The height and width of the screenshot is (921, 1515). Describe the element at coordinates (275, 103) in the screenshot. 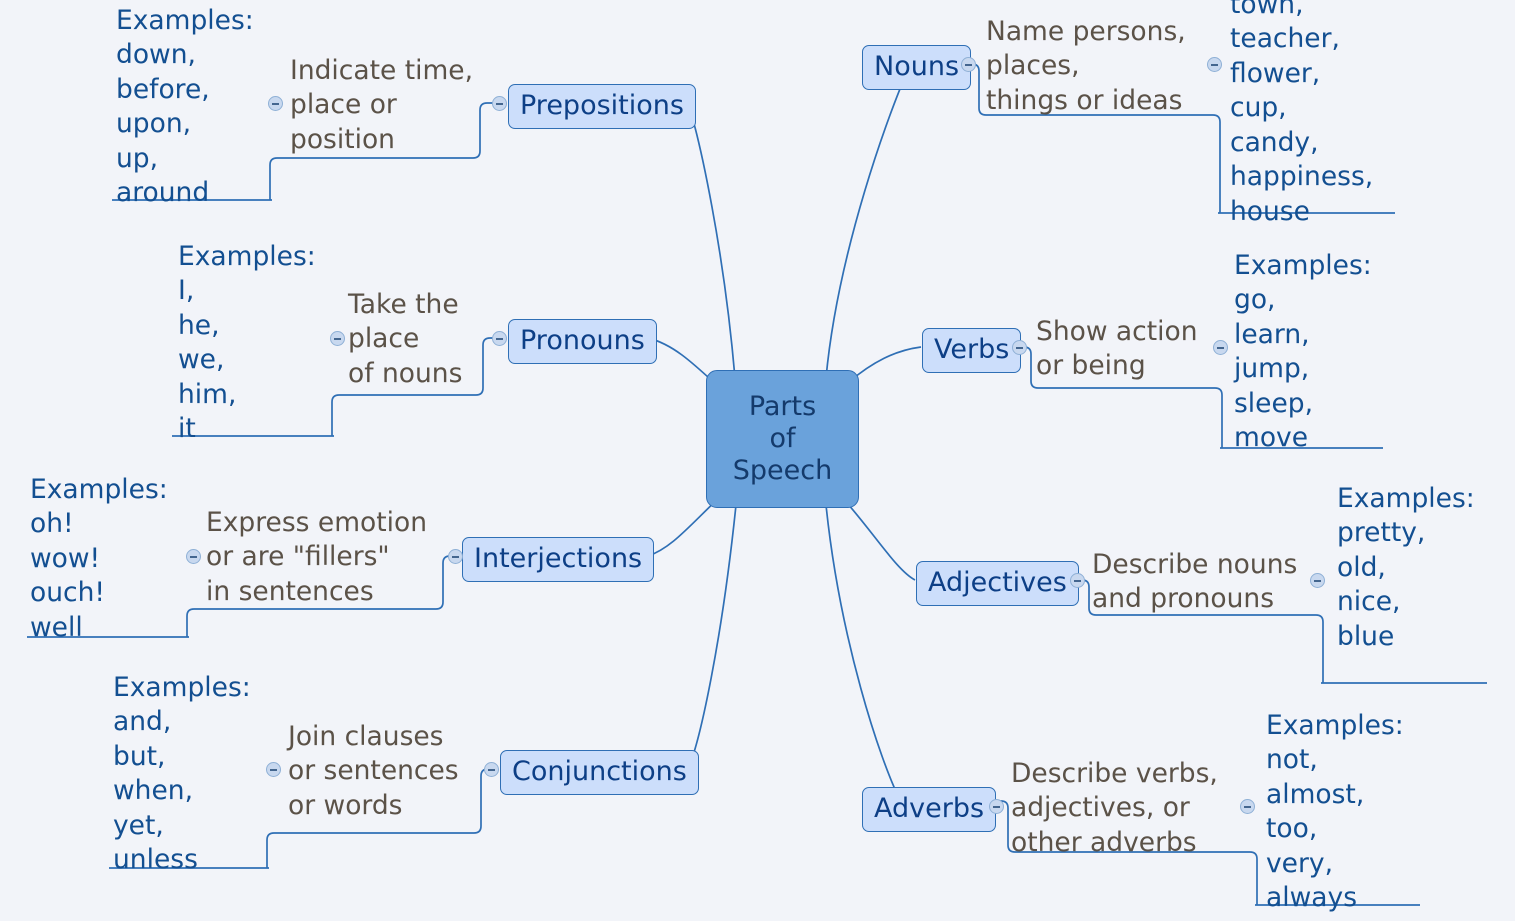

I see `toggle-prepositions-desc-icon` at that location.